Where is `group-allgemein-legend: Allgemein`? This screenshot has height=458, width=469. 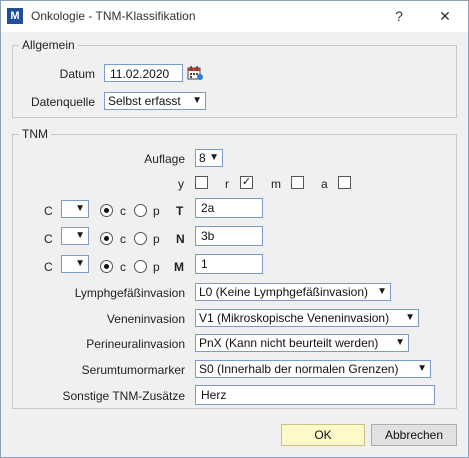
group-allgemein-legend: Allgemein is located at coordinates (48, 45).